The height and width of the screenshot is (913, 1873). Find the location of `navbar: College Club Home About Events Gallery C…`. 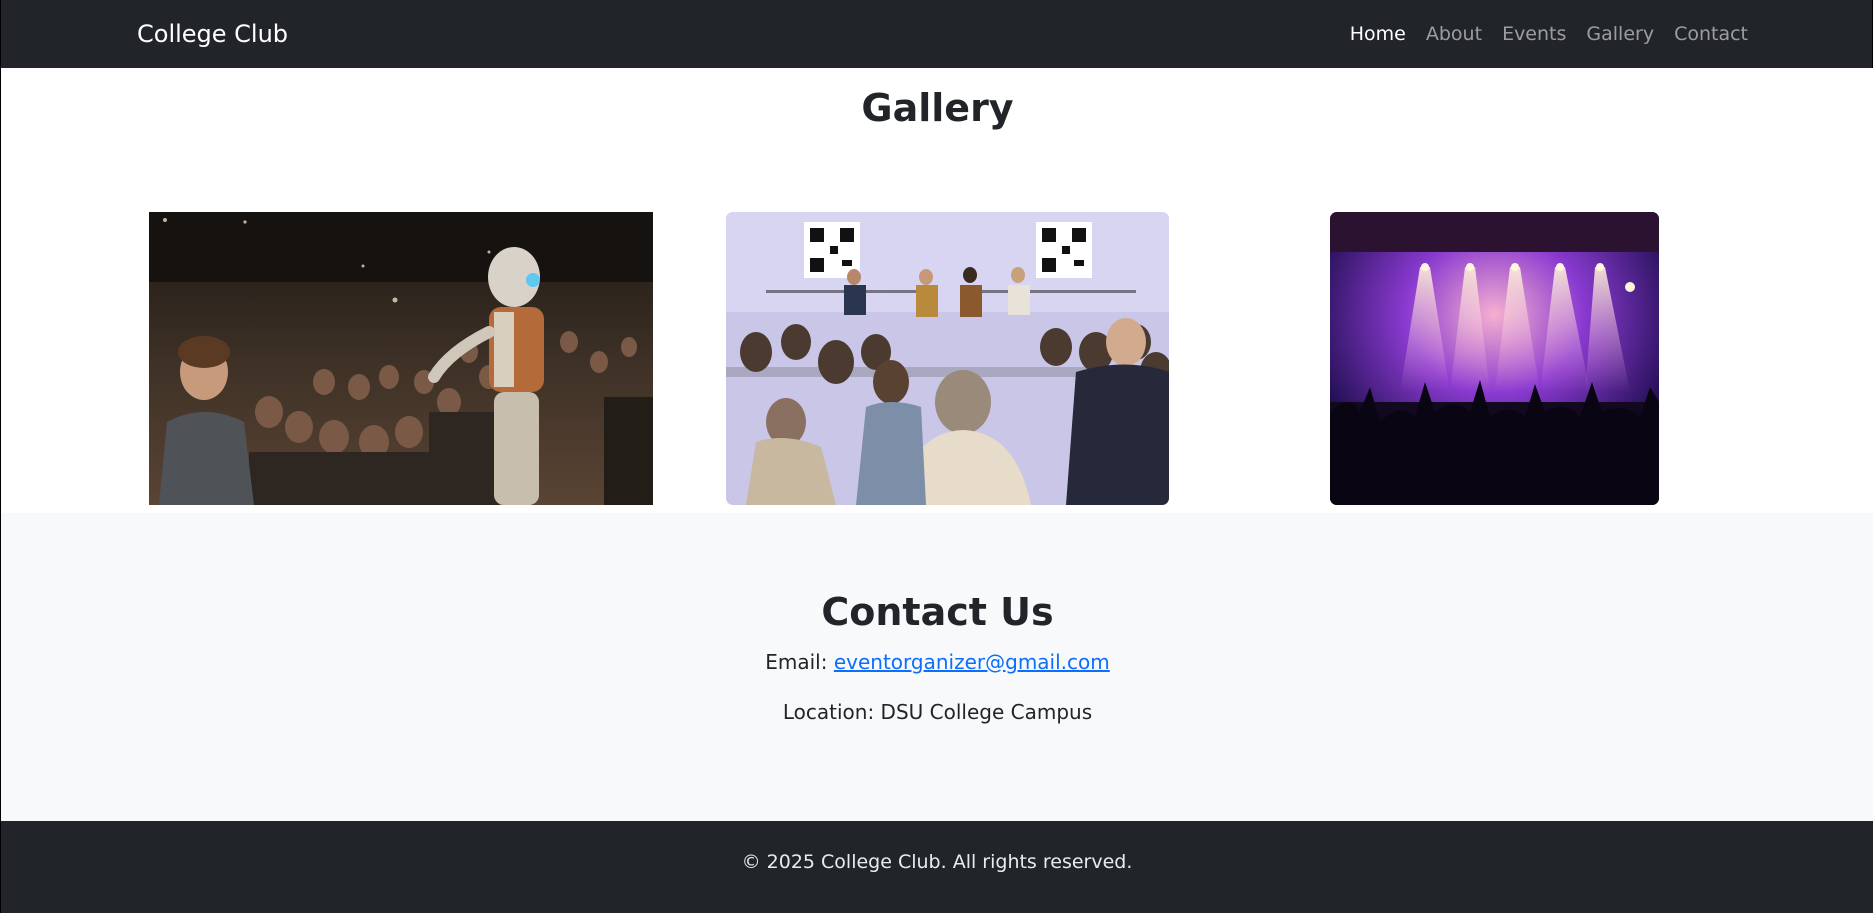

navbar: College Club Home About Events Gallery C… is located at coordinates (936, 34).